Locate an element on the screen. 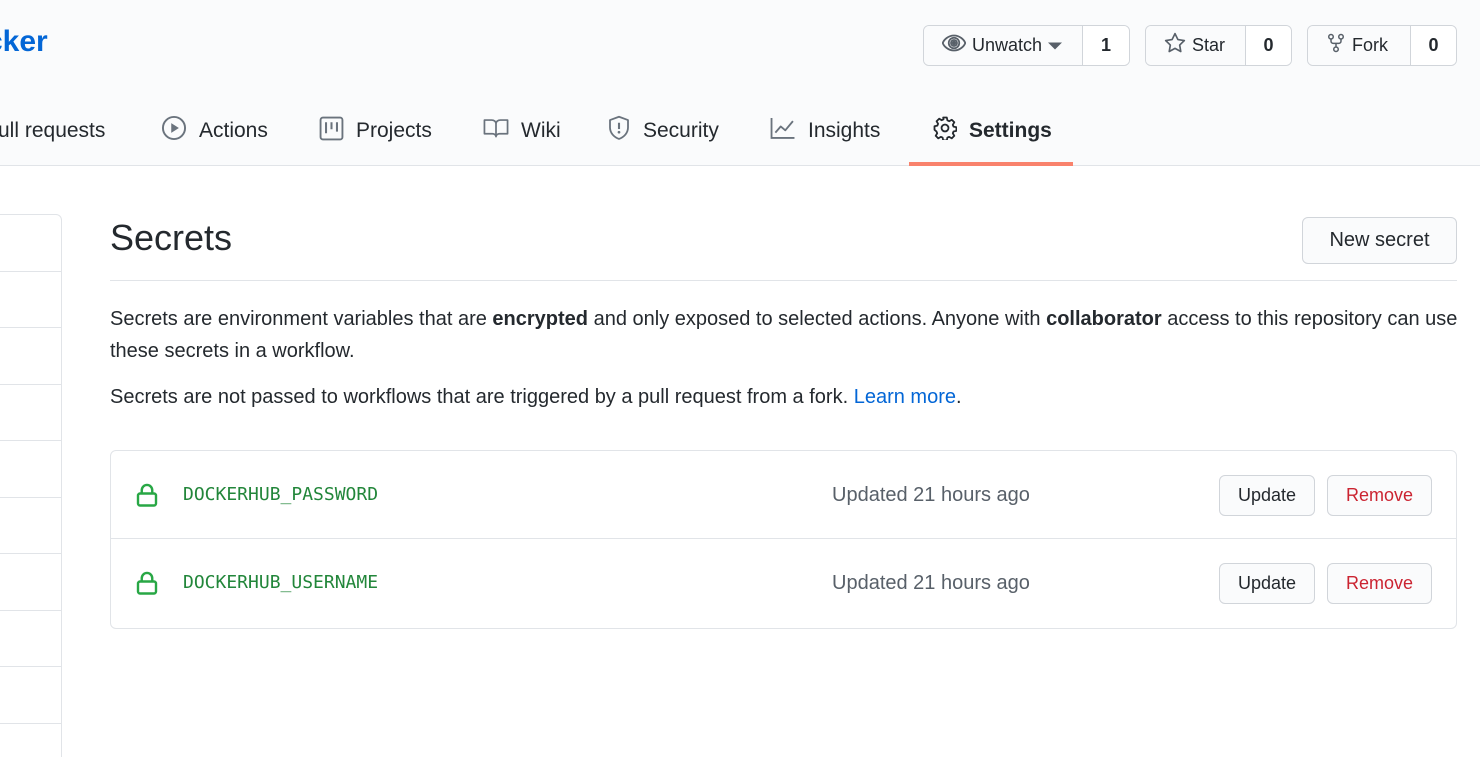 This screenshot has width=1480, height=757. tab-label: Settings is located at coordinates (1010, 130).